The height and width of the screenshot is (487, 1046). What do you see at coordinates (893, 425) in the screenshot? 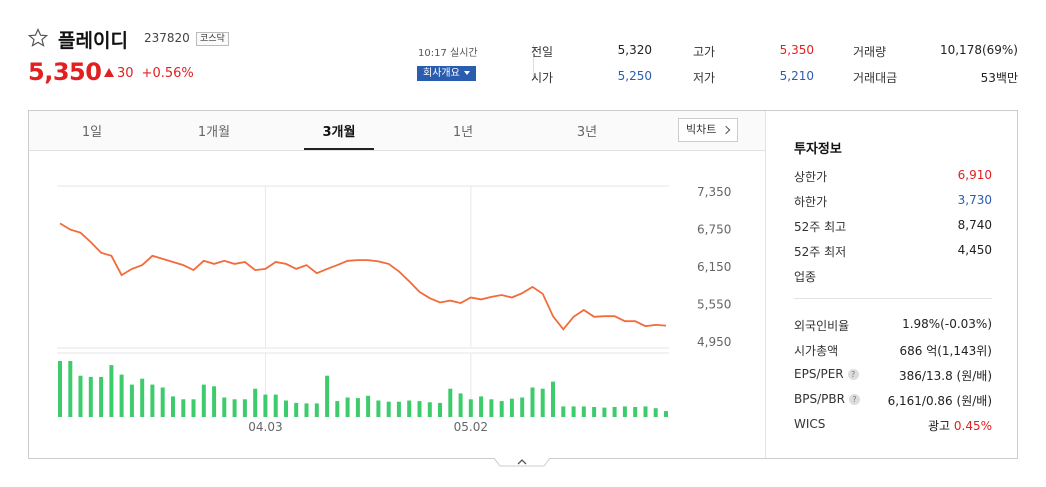
I see `info-row-wics: WICS 광고 0.45%` at bounding box center [893, 425].